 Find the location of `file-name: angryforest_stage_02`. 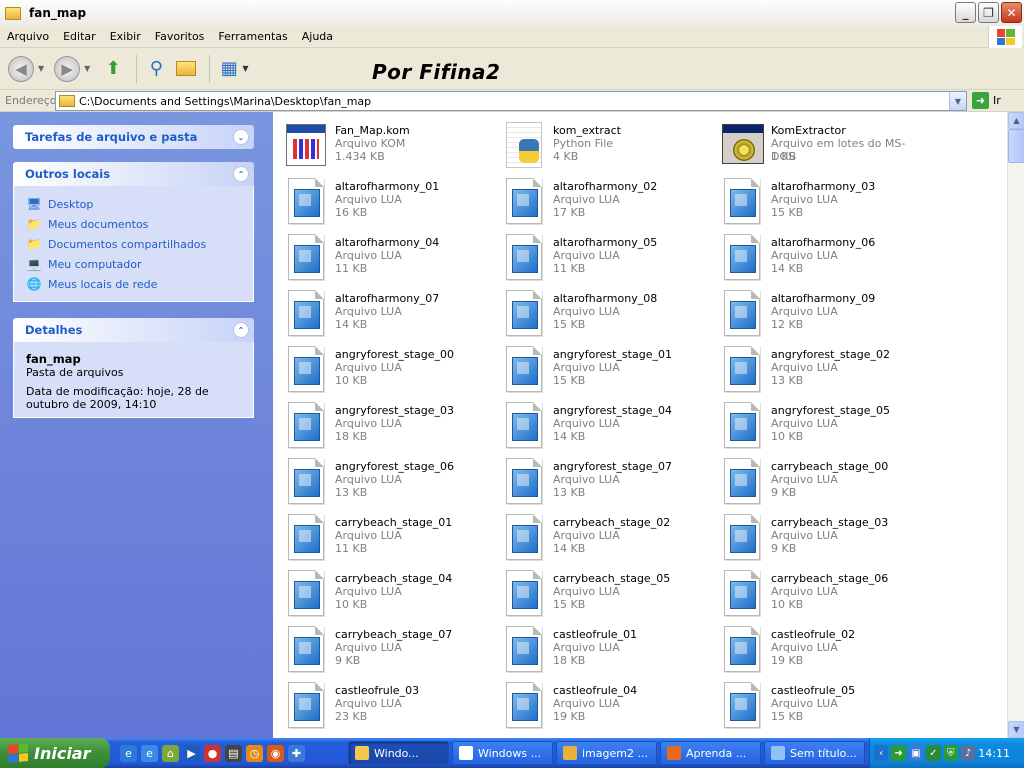

file-name: angryforest_stage_02 is located at coordinates (830, 354).